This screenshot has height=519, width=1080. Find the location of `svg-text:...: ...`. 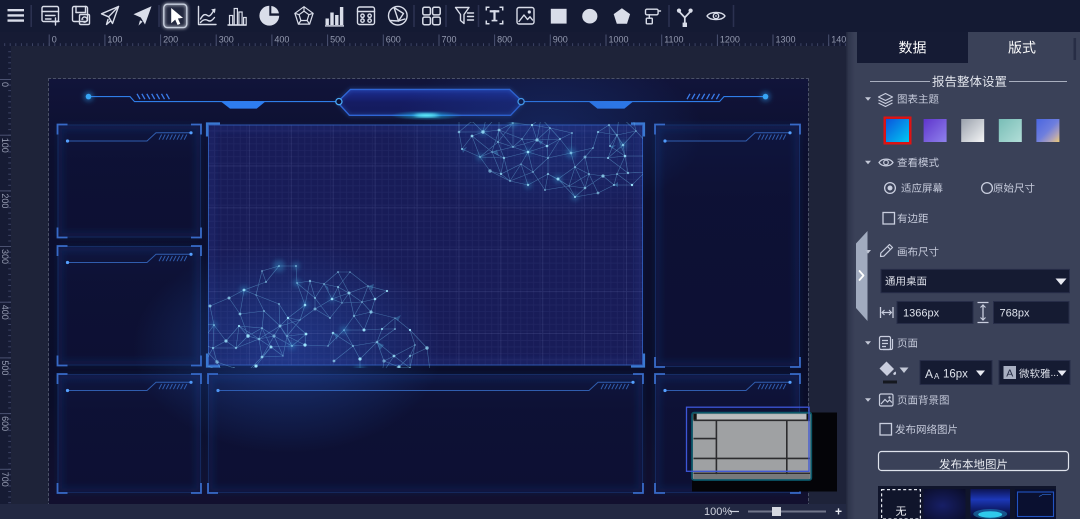

svg-text:...: ... is located at coordinates (1055, 373).